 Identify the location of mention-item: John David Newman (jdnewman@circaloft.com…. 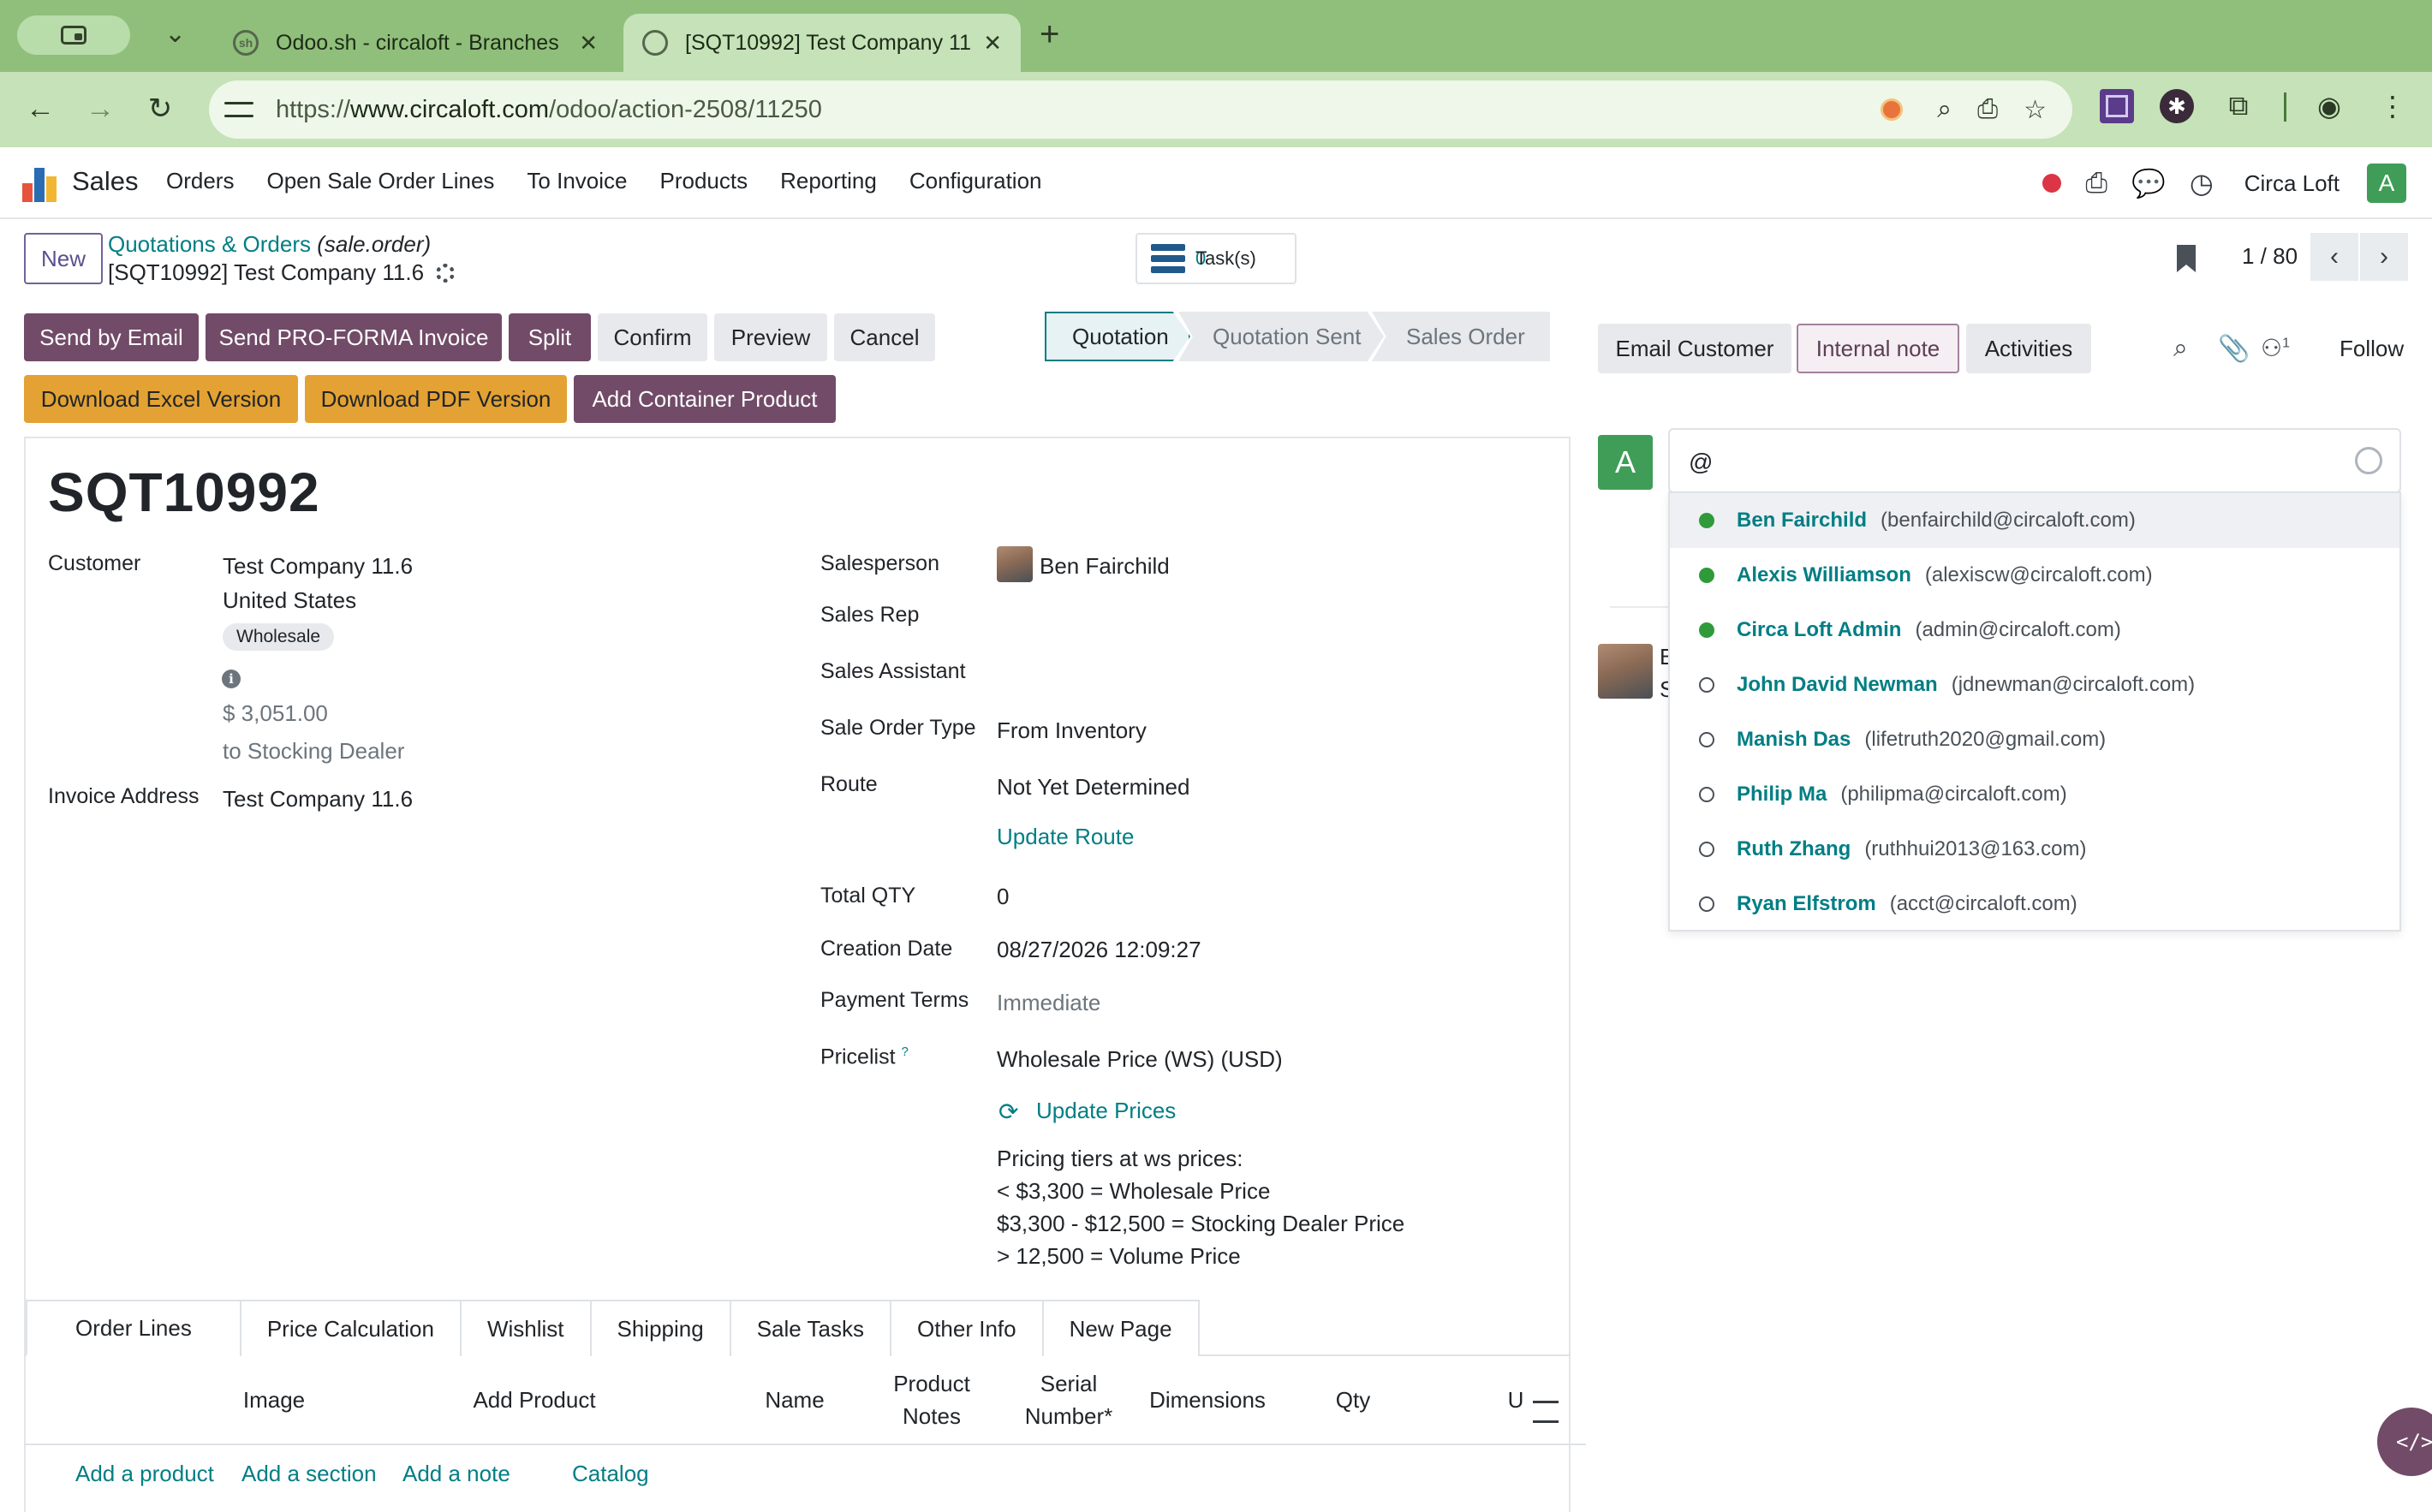
(2035, 685).